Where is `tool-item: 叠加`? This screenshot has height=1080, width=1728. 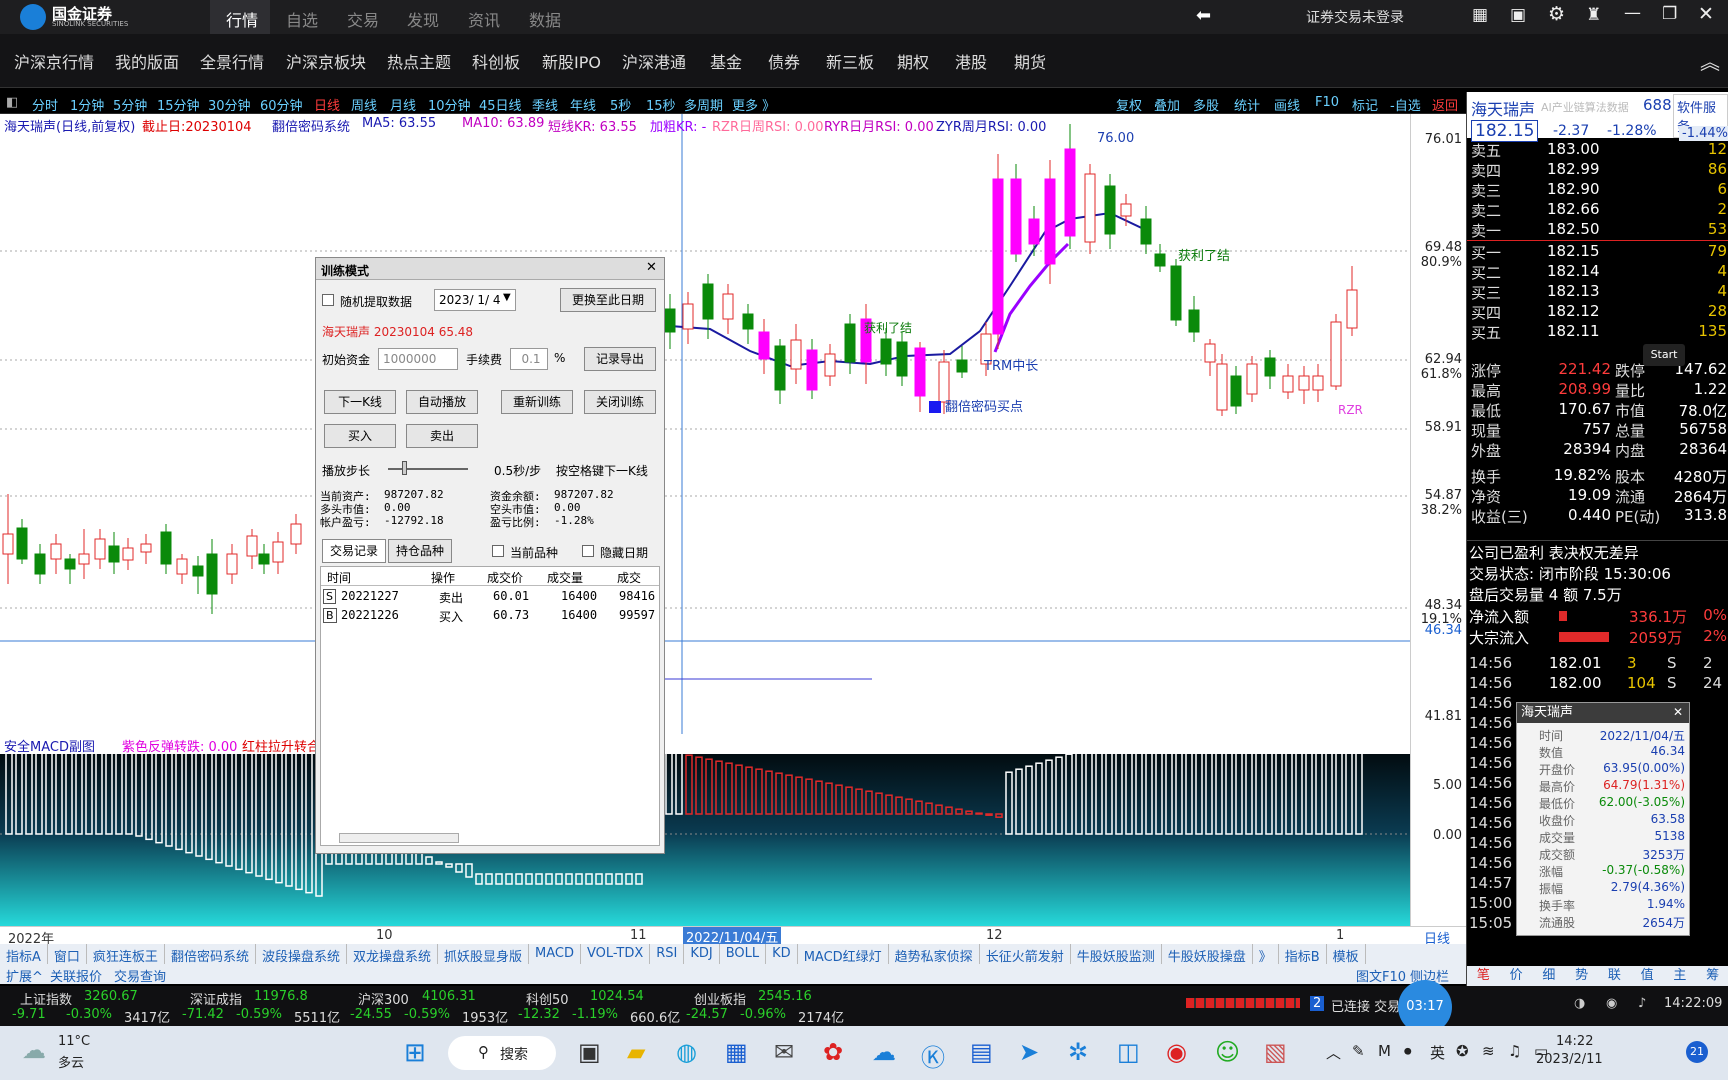 tool-item: 叠加 is located at coordinates (1167, 104).